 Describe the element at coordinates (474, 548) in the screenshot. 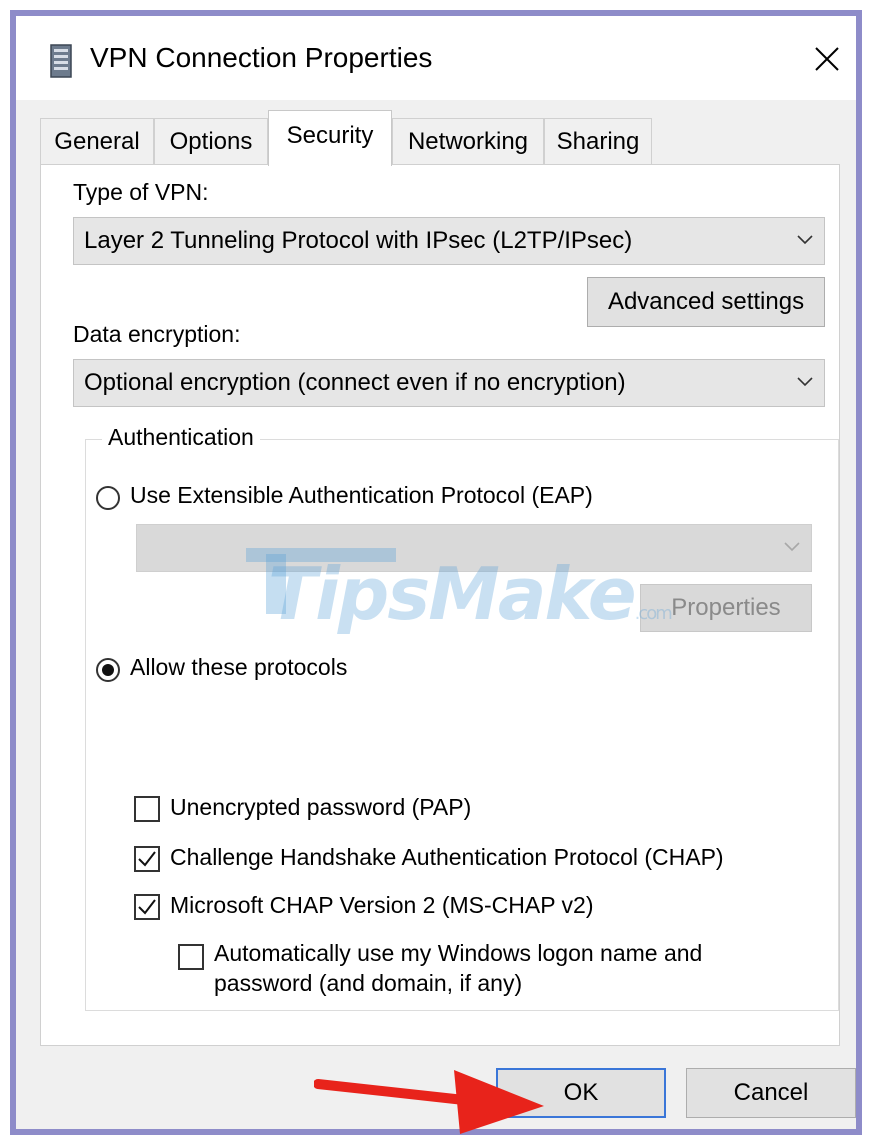

I see `eap-method-select` at that location.